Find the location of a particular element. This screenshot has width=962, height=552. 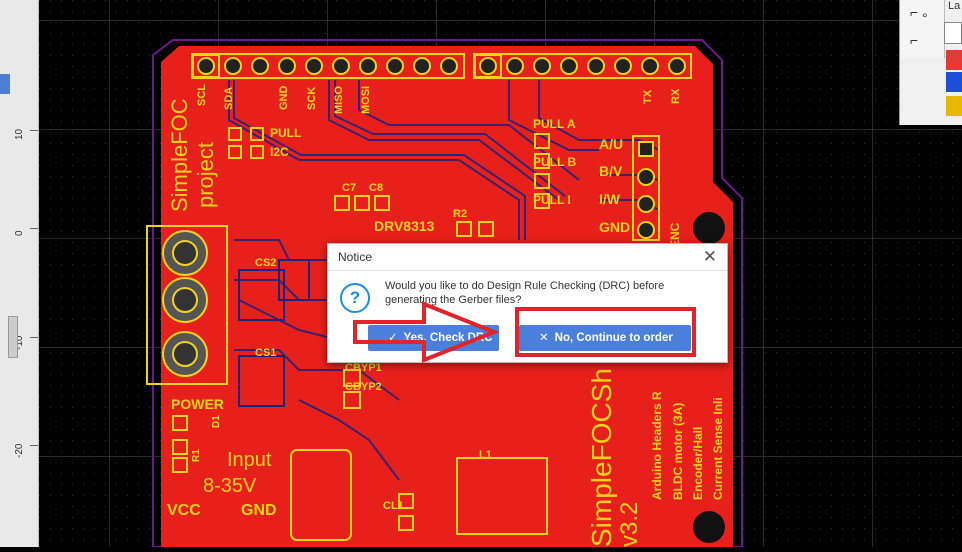

pin-label: SCK is located at coordinates (312, 98).